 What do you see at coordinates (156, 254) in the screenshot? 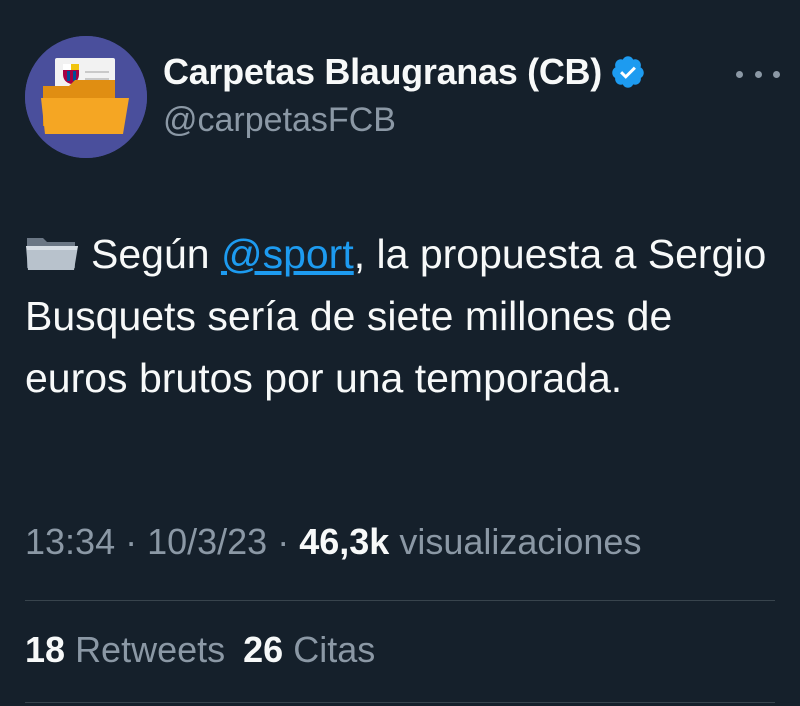
I see `tweet-text-before: Según` at bounding box center [156, 254].